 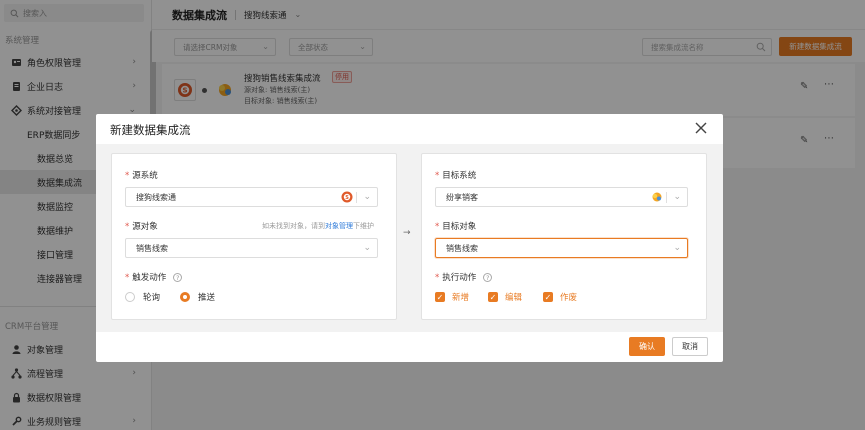 What do you see at coordinates (462, 197) in the screenshot?
I see `target-system-value: 纷享销客` at bounding box center [462, 197].